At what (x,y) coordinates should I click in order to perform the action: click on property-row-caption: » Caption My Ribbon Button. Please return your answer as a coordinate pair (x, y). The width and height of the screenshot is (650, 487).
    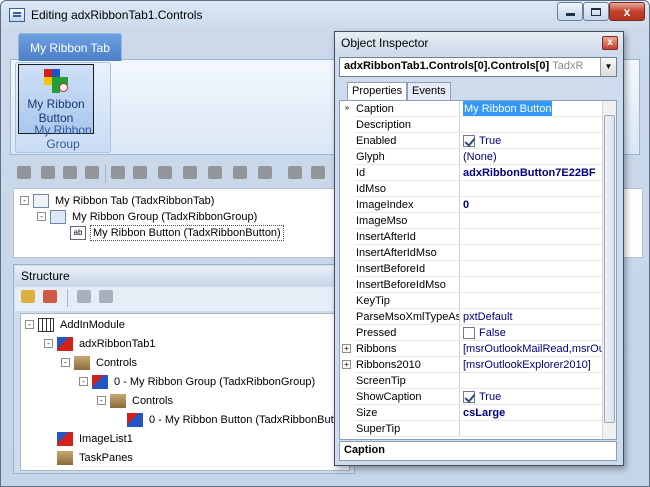
    Looking at the image, I should click on (471, 109).